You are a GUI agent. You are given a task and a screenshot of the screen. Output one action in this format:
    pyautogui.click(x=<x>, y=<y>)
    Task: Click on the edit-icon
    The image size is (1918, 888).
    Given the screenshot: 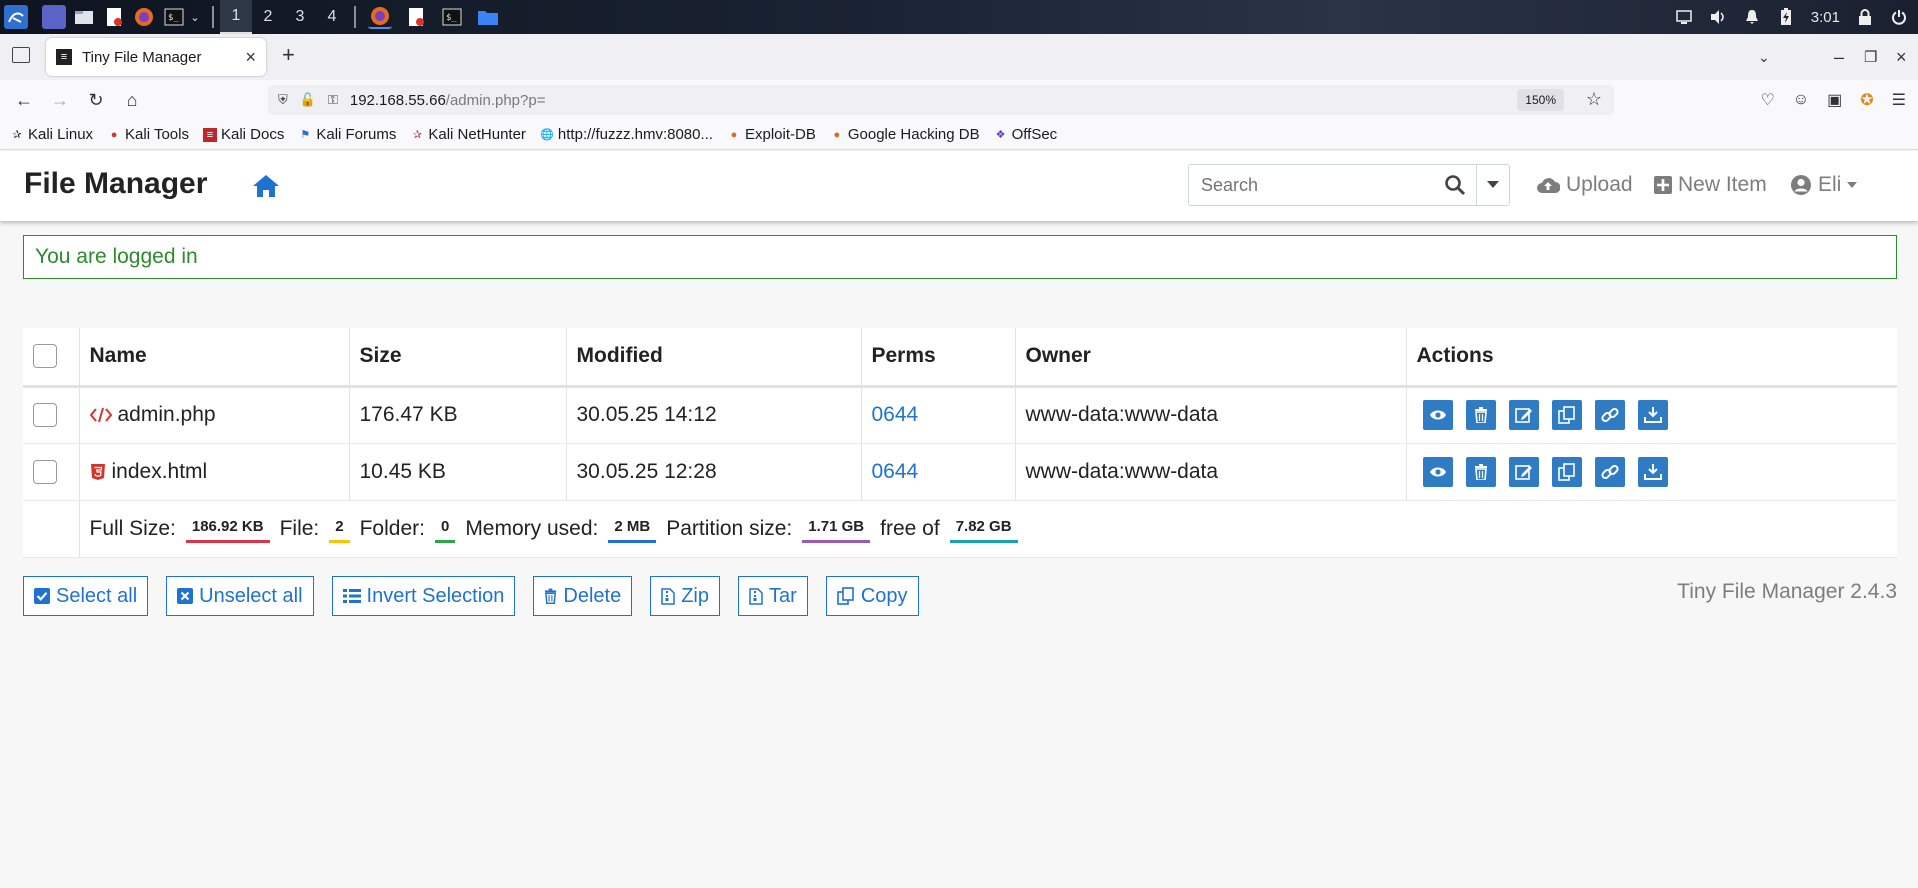 What is the action you would take?
    pyautogui.click(x=1523, y=415)
    